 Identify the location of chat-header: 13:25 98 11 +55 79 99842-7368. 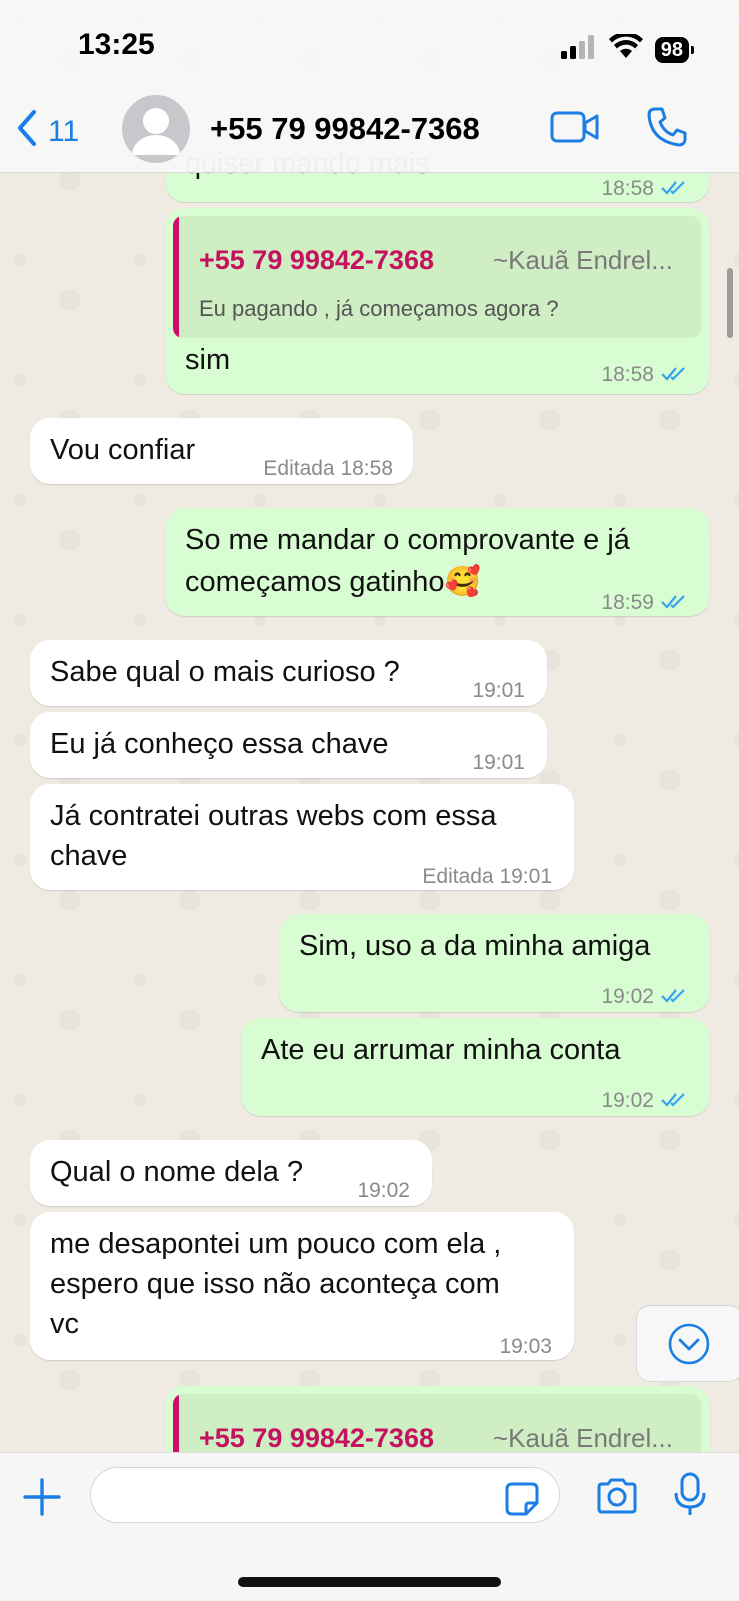
(369, 86).